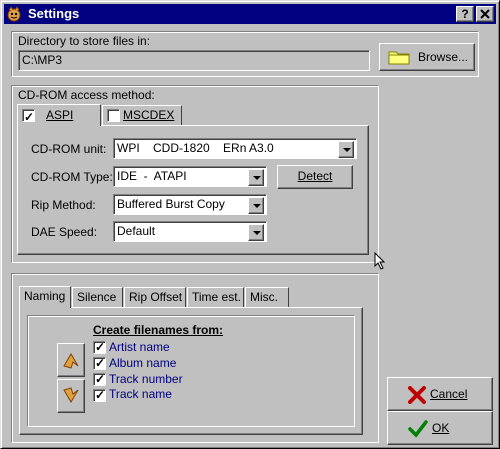 The width and height of the screenshot is (500, 449). I want to click on arrow-up-icon, so click(71, 361).